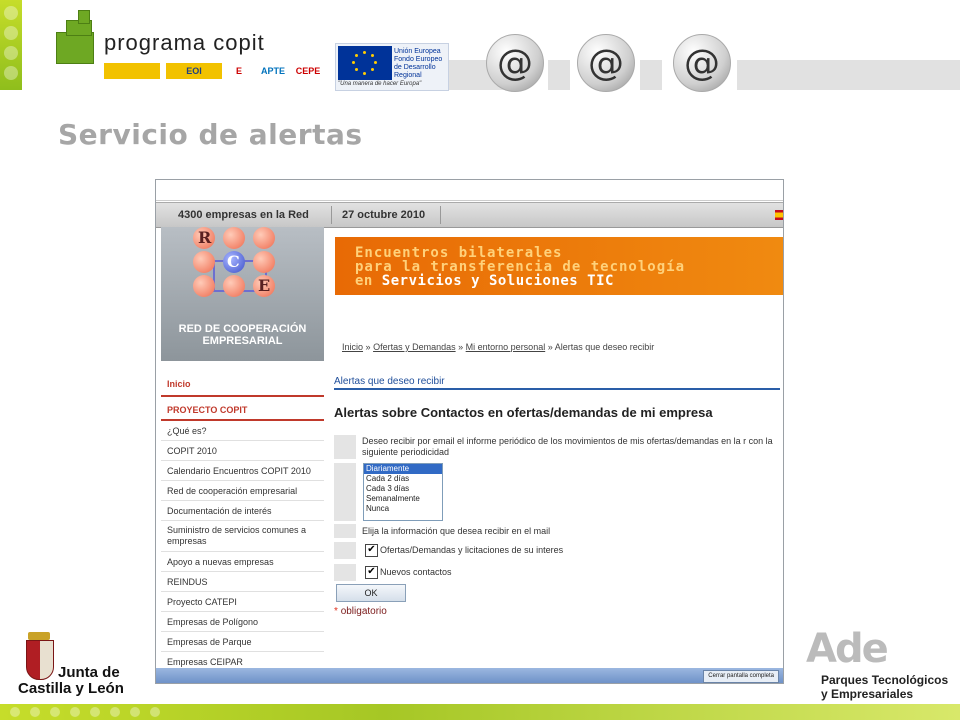  Describe the element at coordinates (242, 622) in the screenshot. I see `menu-item-poligono: Empresas de Polígono` at that location.